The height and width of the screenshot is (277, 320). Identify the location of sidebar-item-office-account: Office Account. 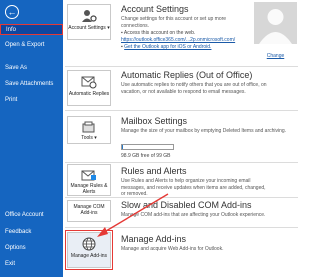
(31, 215).